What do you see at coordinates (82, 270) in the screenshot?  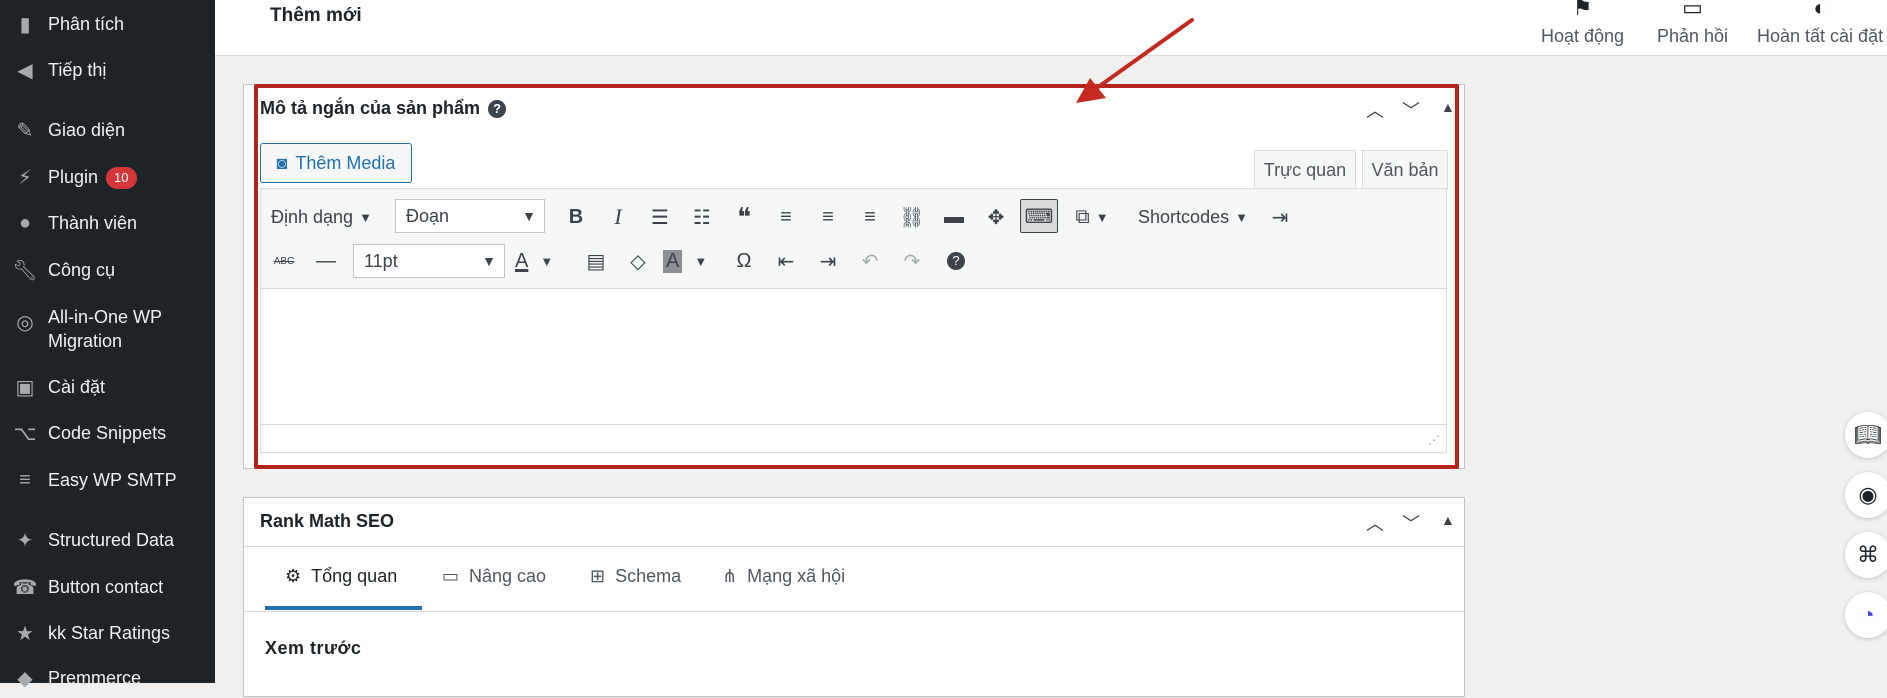 I see `sidebar-item-label: Công cụ` at bounding box center [82, 270].